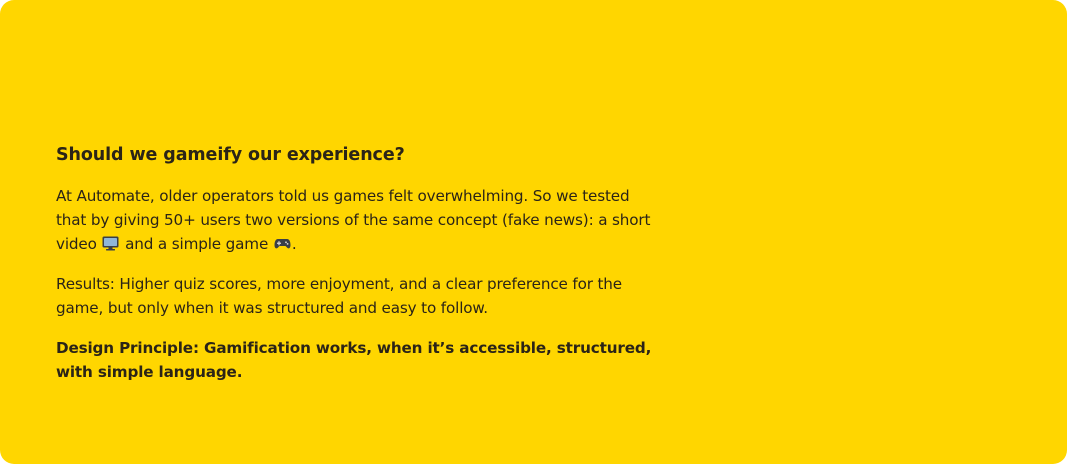 The width and height of the screenshot is (1067, 464). Describe the element at coordinates (230, 155) in the screenshot. I see `card-heading: Should we gameify our experience?` at that location.